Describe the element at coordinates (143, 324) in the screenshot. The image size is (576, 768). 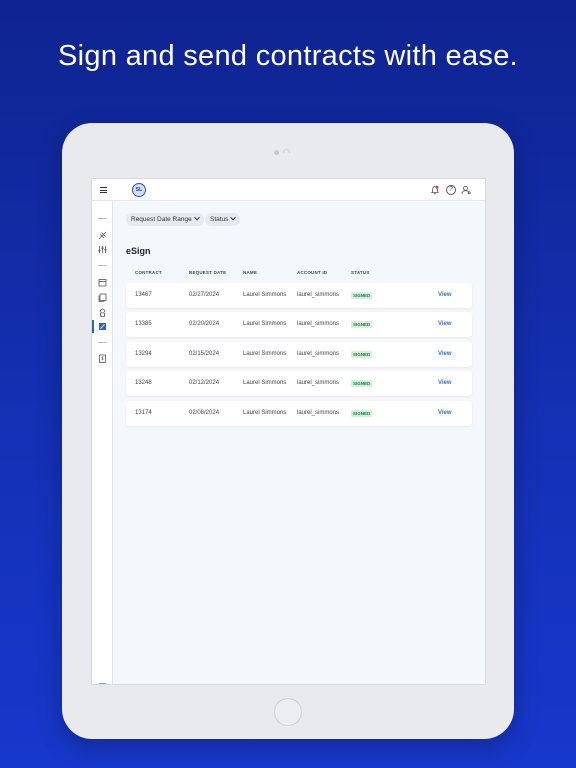
I see `contract-cell: 13385` at that location.